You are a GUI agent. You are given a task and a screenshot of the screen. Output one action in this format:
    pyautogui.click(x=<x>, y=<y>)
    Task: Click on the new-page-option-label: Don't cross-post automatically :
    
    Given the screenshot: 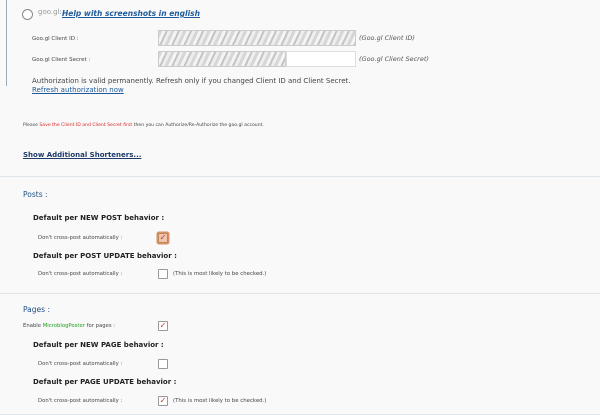 What is the action you would take?
    pyautogui.click(x=80, y=364)
    